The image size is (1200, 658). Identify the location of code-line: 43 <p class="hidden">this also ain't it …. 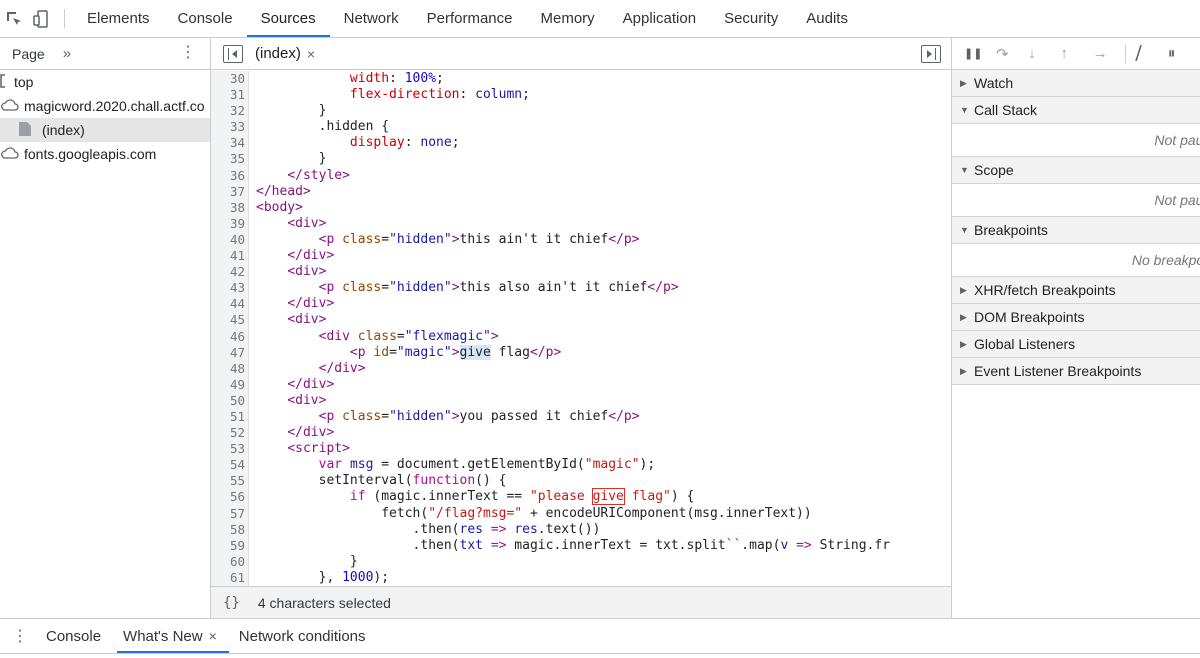
(581, 288).